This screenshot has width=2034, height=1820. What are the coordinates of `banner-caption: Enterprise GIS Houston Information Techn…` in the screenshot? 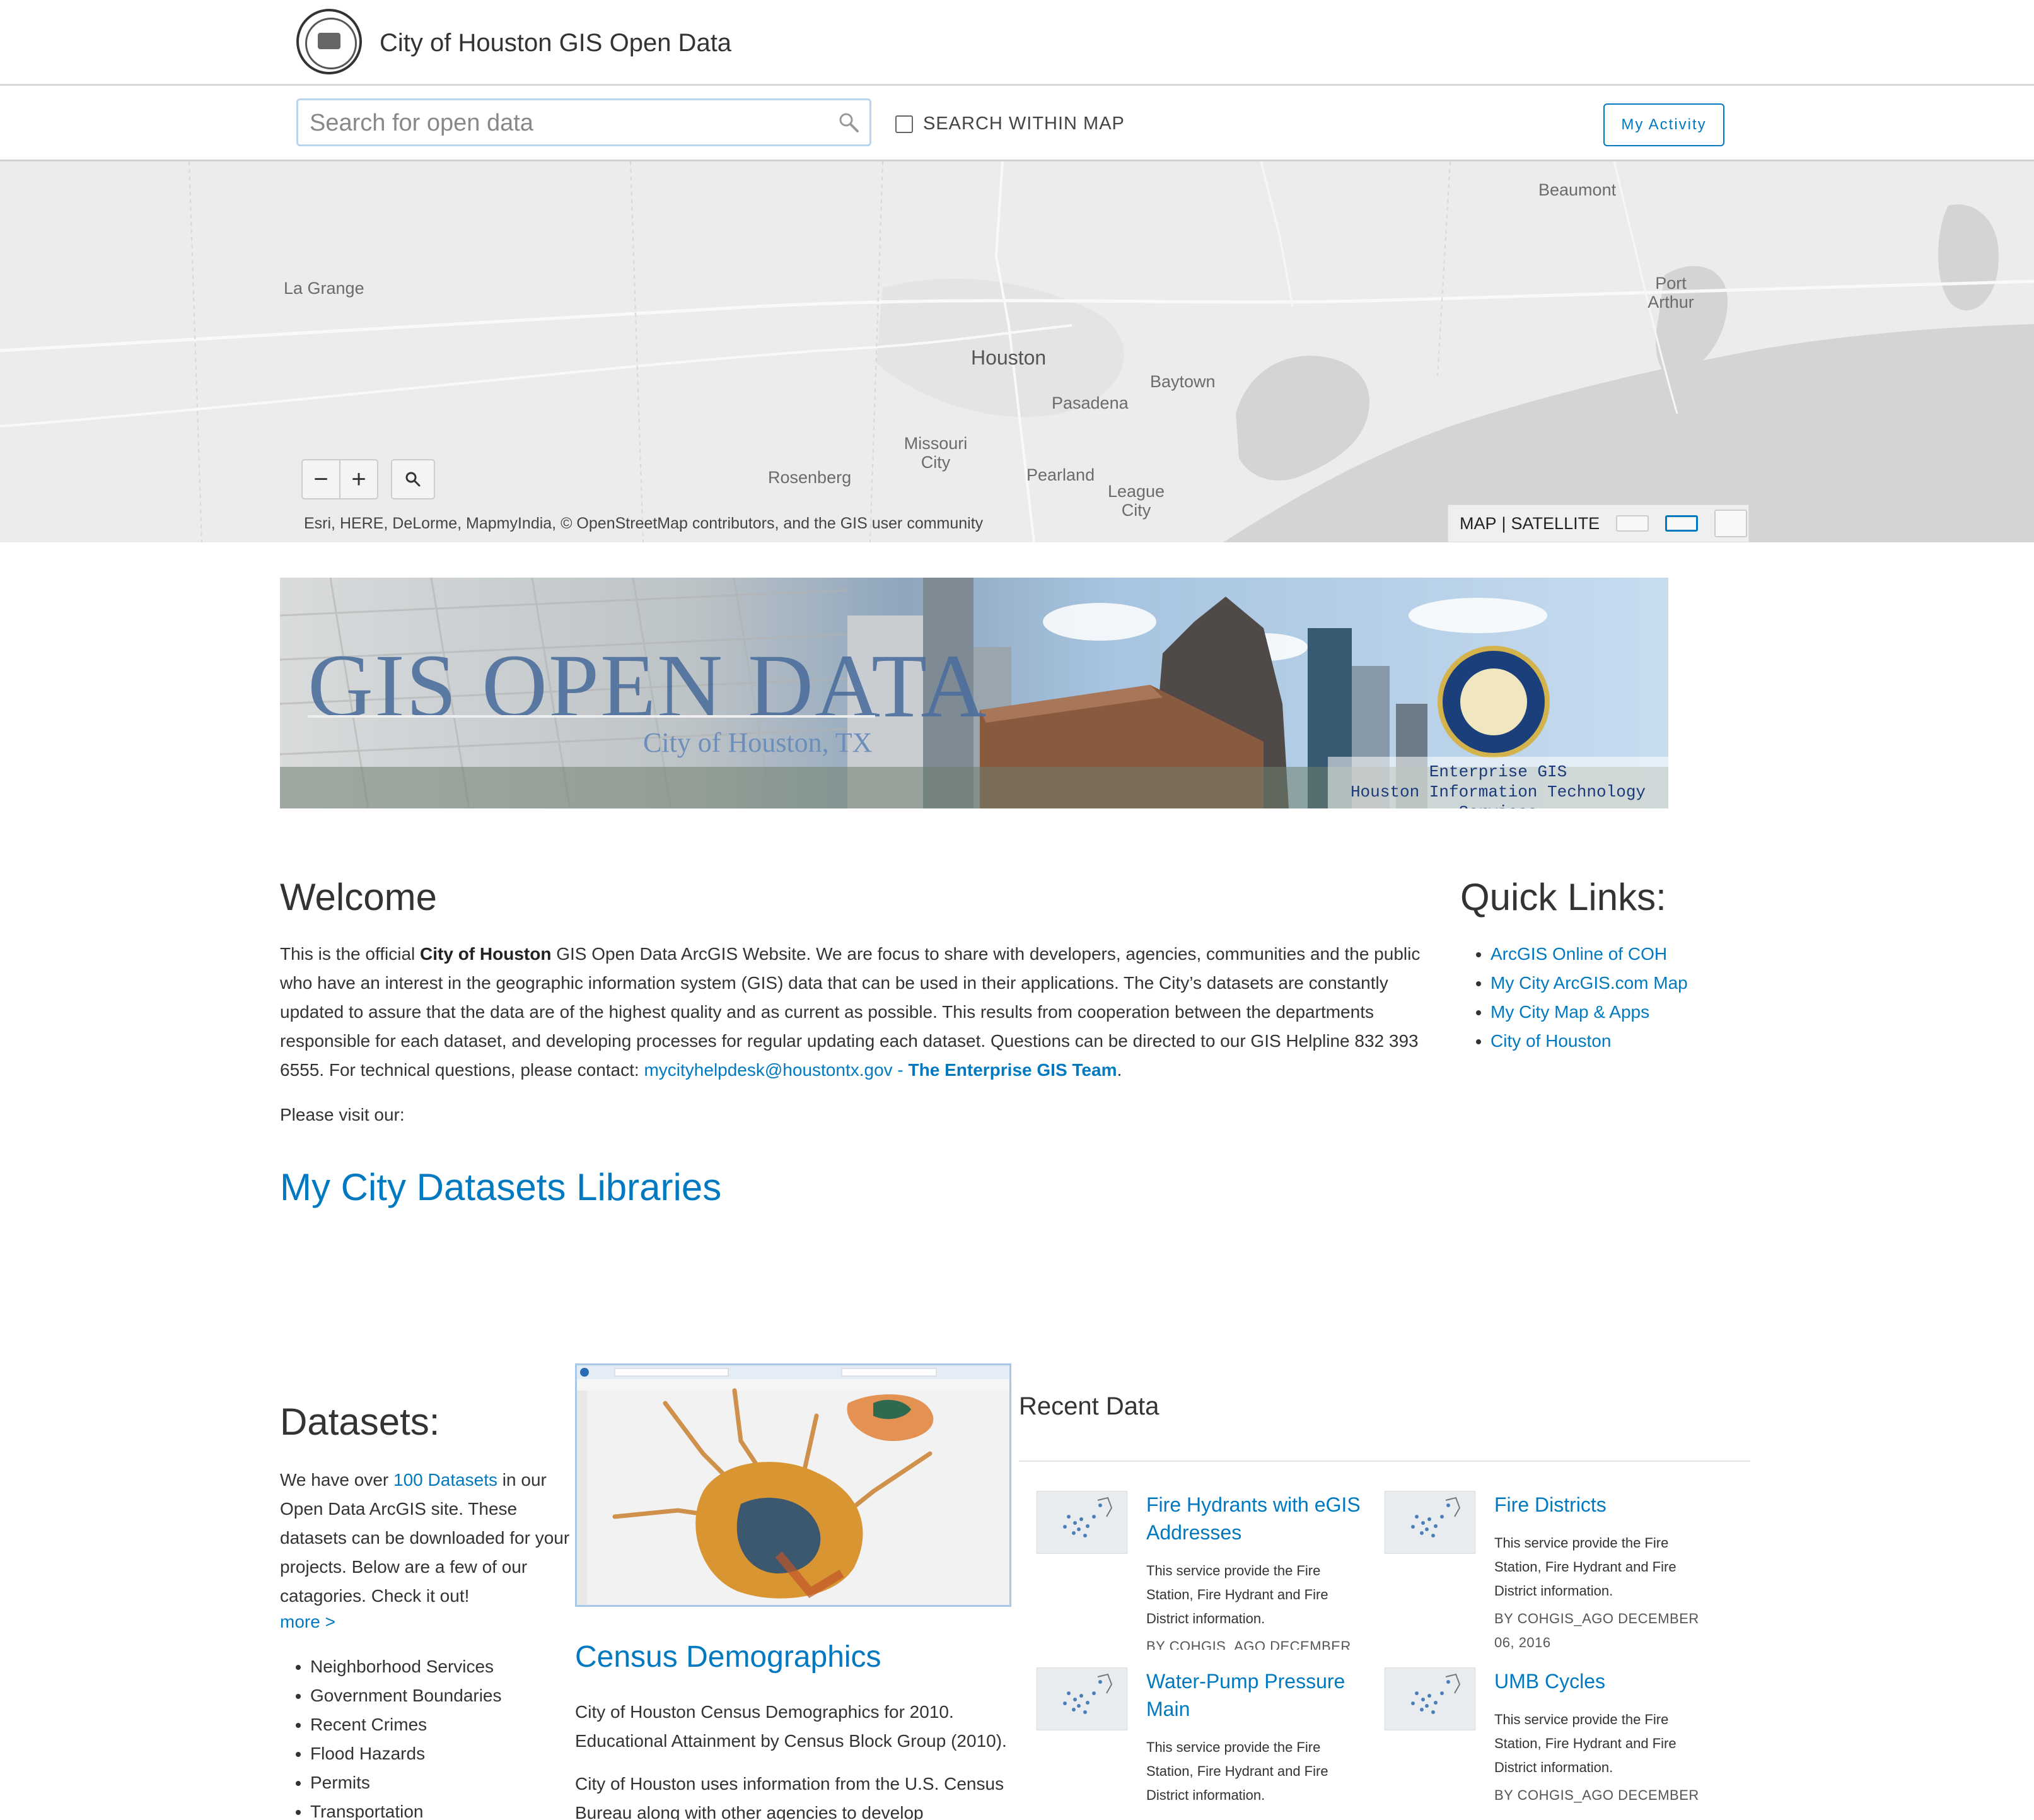 It's located at (1498, 782).